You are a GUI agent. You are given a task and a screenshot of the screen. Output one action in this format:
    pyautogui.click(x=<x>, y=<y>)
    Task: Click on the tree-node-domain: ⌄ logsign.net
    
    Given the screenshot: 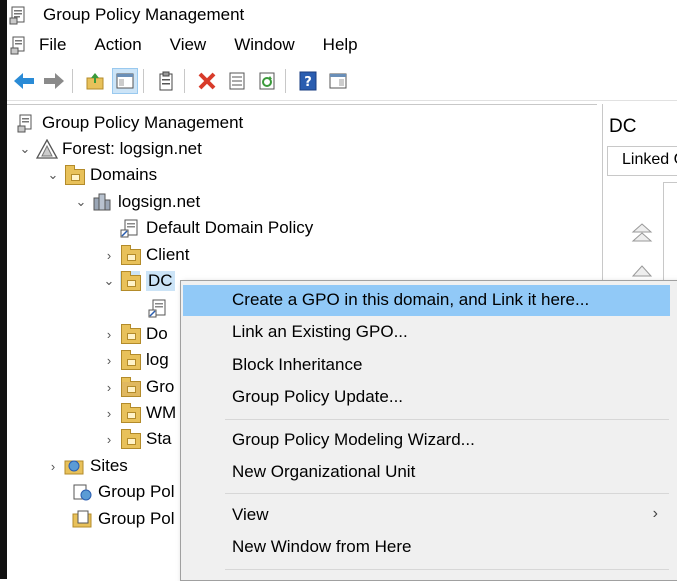 What is the action you would take?
    pyautogui.click(x=137, y=202)
    